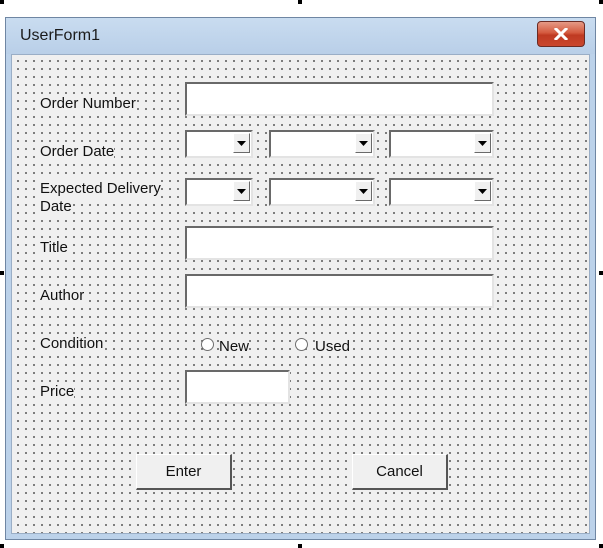  I want to click on enter-button: Enter, so click(184, 472).